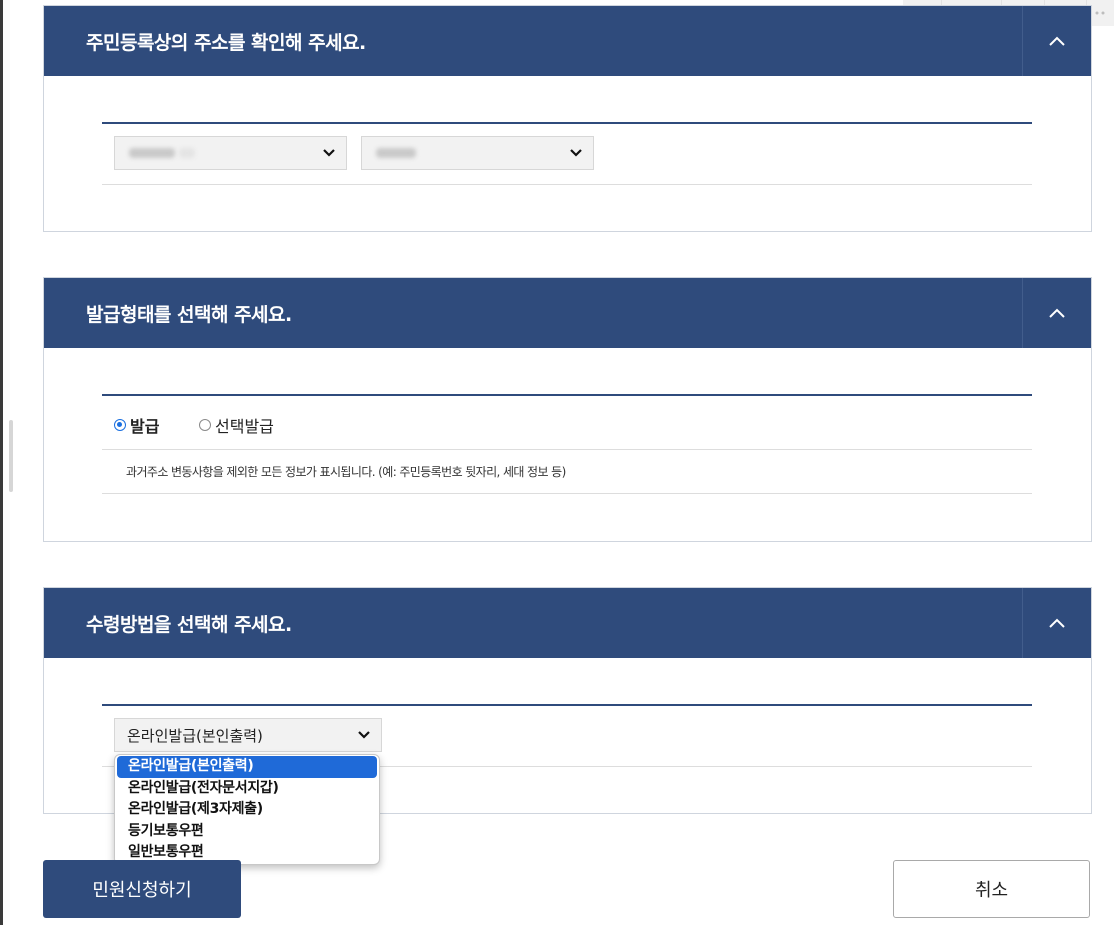 This screenshot has width=1114, height=925. Describe the element at coordinates (244, 426) in the screenshot. I see `radio-label: 선택발급` at that location.